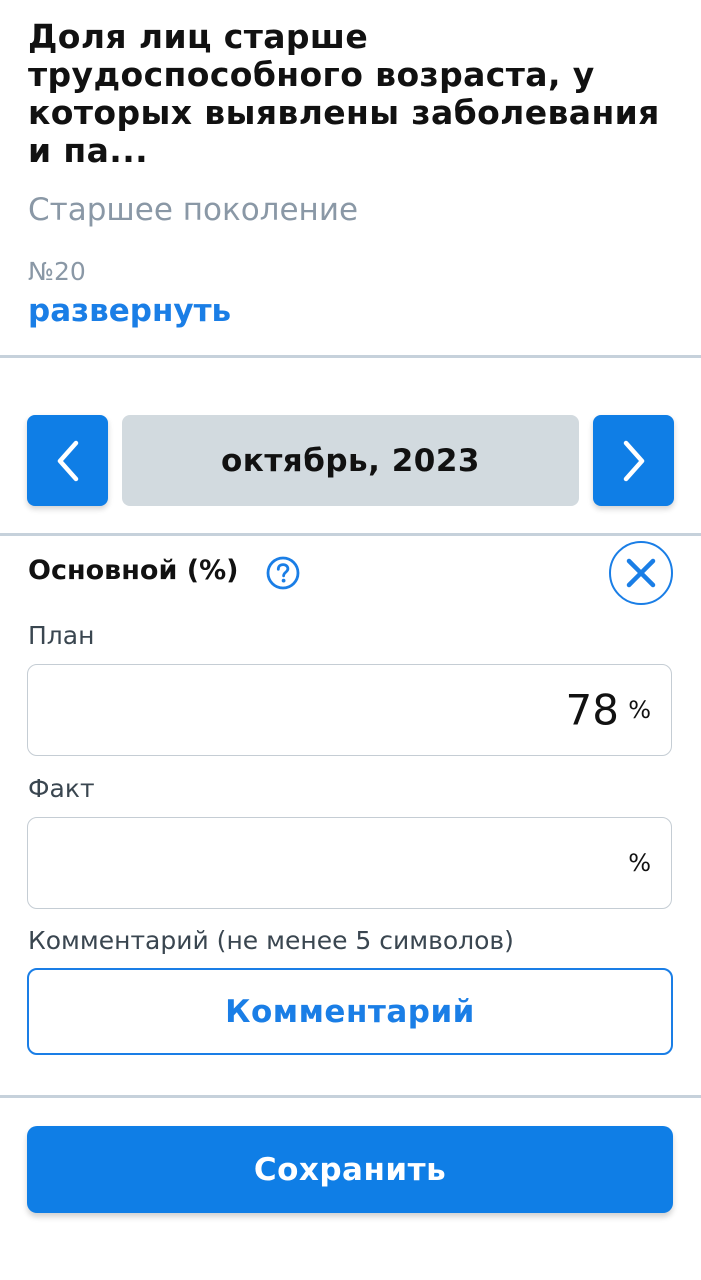 This screenshot has height=1280, width=701. Describe the element at coordinates (350, 460) in the screenshot. I see `current-month: октябрь, 2023` at that location.